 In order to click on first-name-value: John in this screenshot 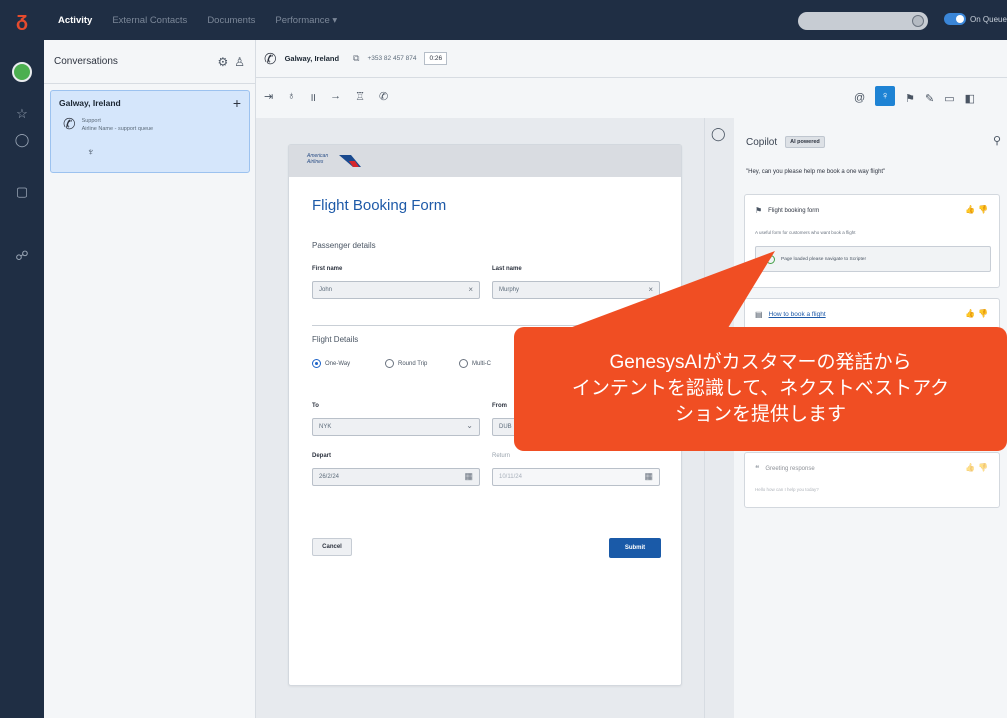, I will do `click(326, 290)`.